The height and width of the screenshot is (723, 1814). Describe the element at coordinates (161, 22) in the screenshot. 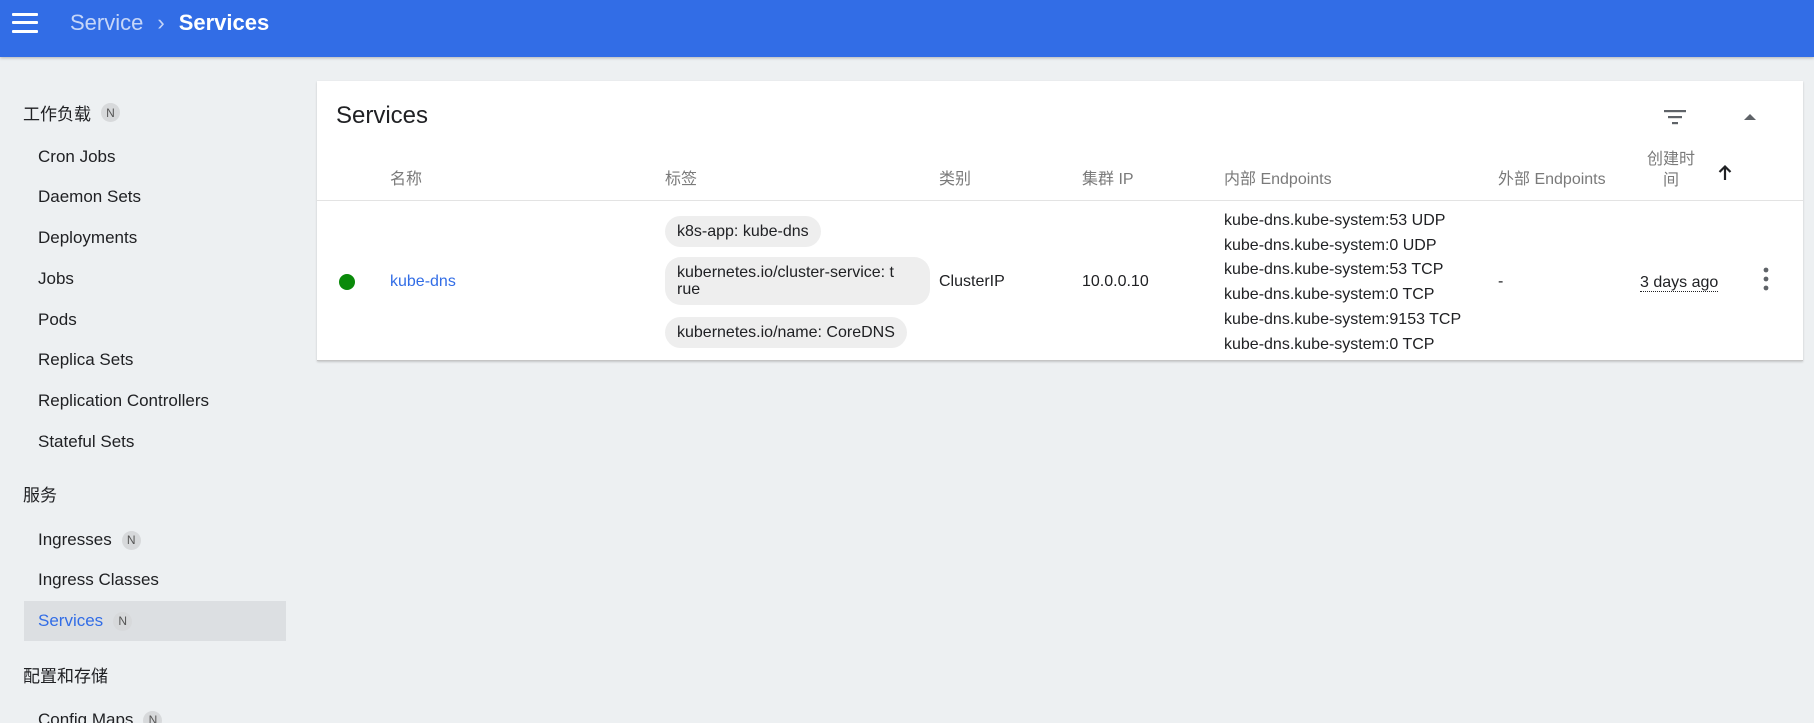

I see `chevron-right-icon: ›` at that location.